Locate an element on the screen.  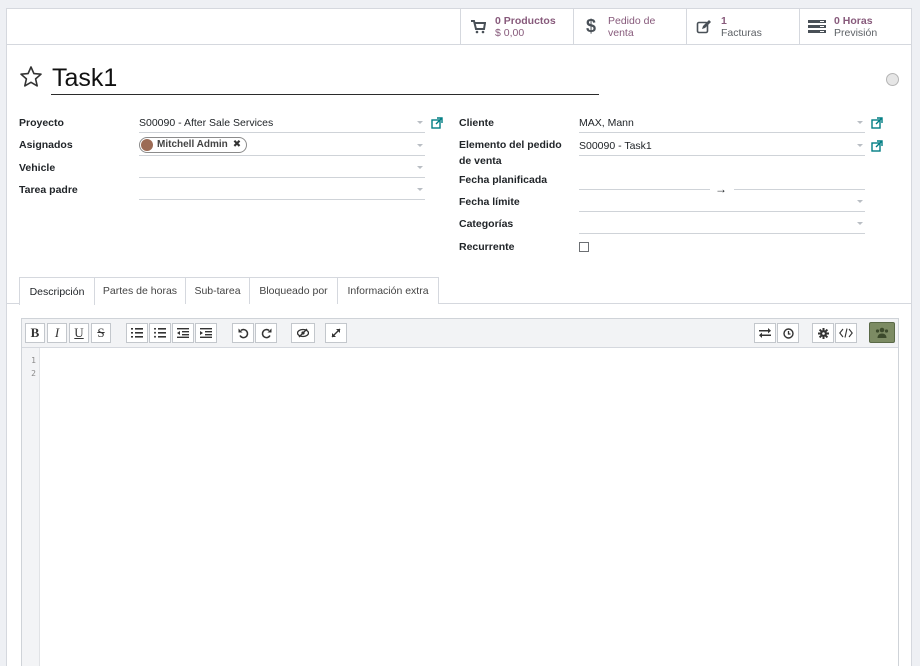
settings-button is located at coordinates (823, 333).